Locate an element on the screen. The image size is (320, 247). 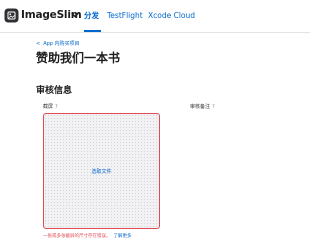
tab-xcode-cloud: Xcode Cloud is located at coordinates (171, 16).